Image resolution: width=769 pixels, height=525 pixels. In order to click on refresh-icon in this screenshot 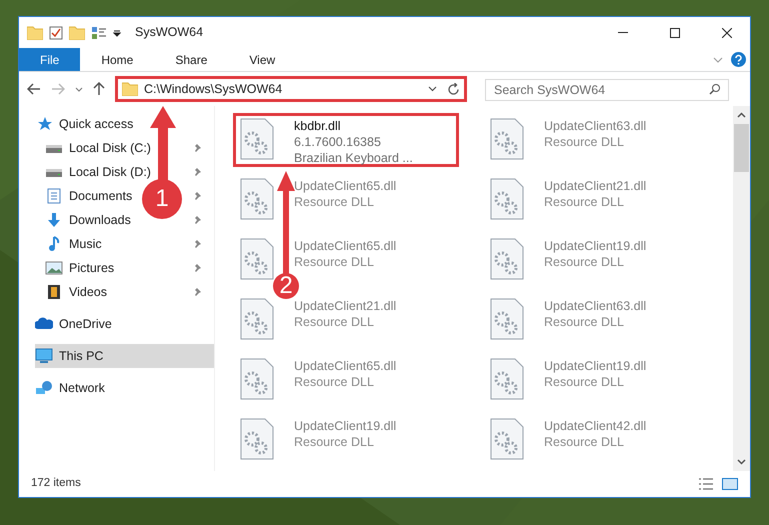, I will do `click(453, 89)`.